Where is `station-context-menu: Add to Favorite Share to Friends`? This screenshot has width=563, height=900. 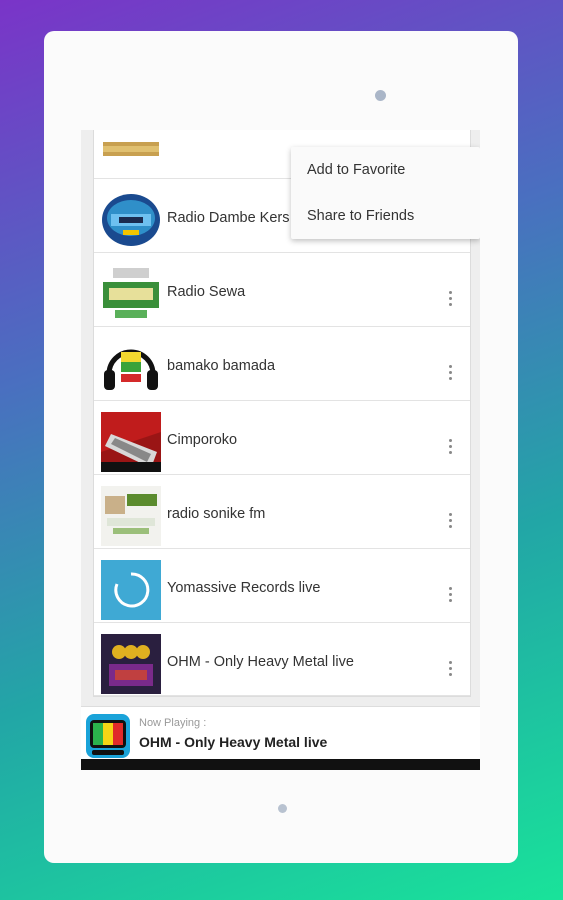 station-context-menu: Add to Favorite Share to Friends is located at coordinates (385, 193).